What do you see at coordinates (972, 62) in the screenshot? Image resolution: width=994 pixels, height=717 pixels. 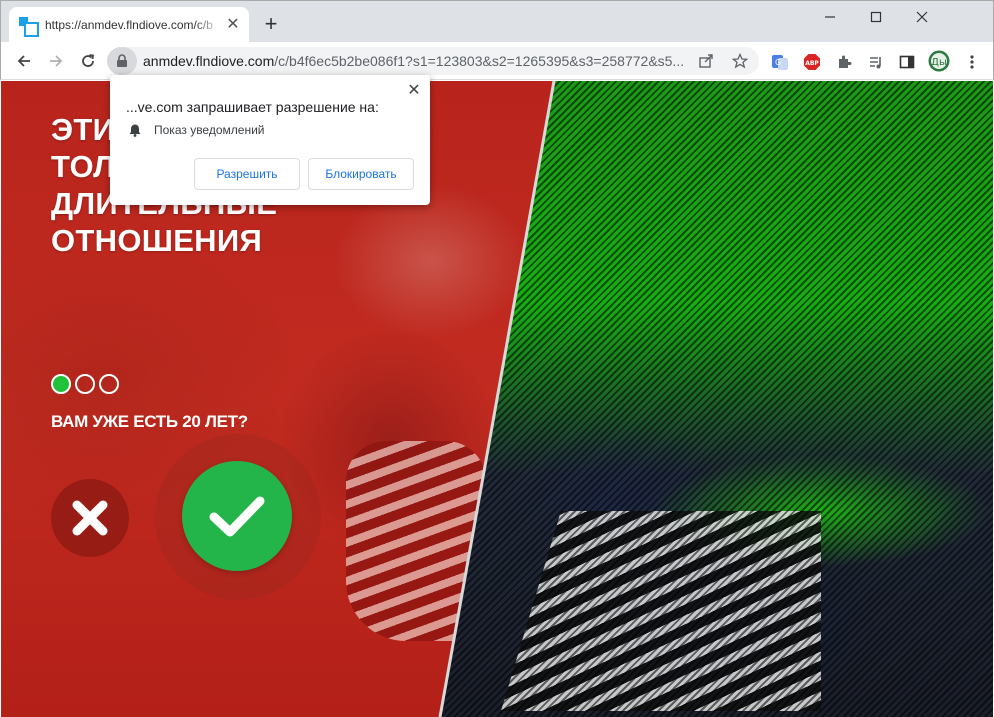 I see `chrome-menu-icon` at bounding box center [972, 62].